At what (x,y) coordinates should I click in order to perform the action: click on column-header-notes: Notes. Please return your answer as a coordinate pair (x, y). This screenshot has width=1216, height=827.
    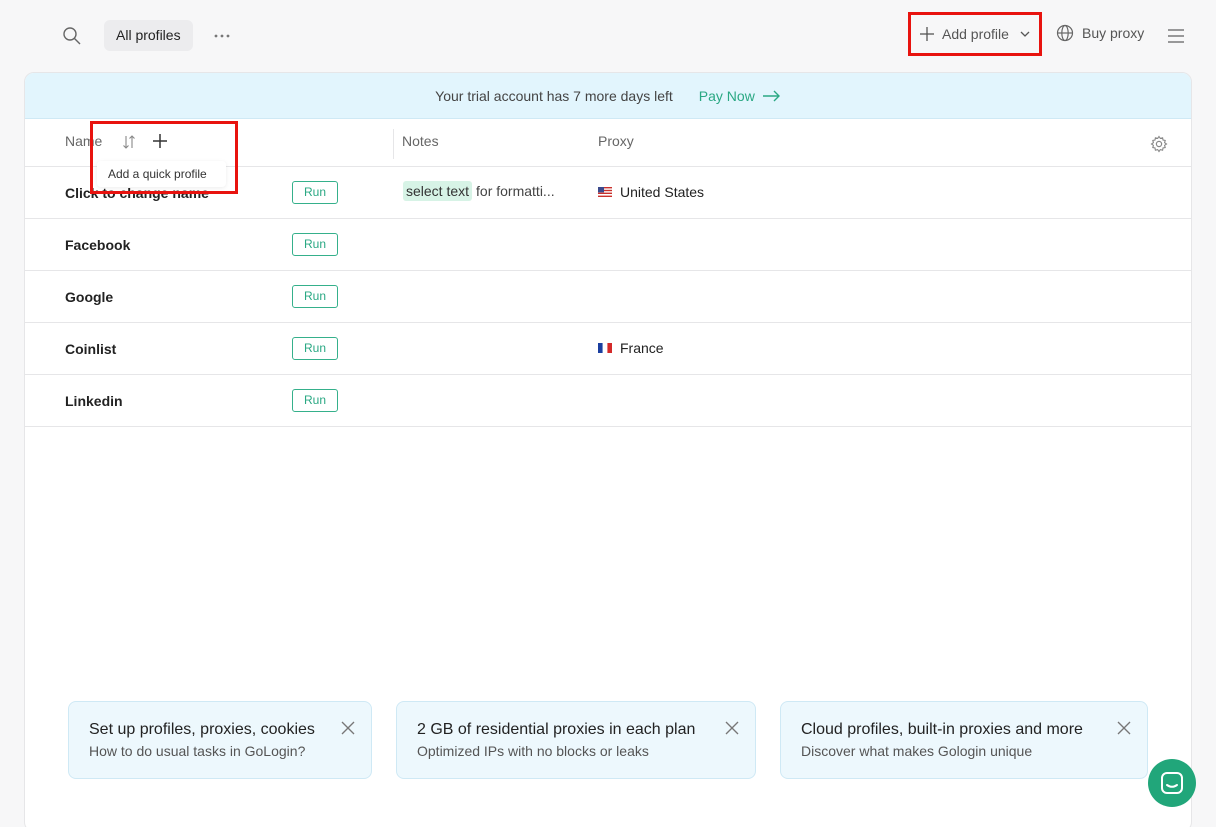
    Looking at the image, I should click on (420, 141).